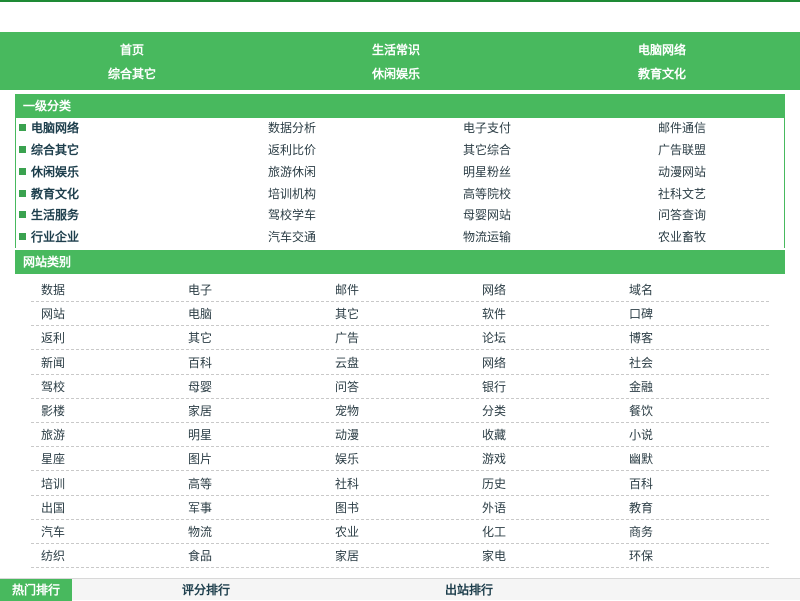 This screenshot has width=800, height=601. I want to click on site-type-link: 社科, so click(347, 484).